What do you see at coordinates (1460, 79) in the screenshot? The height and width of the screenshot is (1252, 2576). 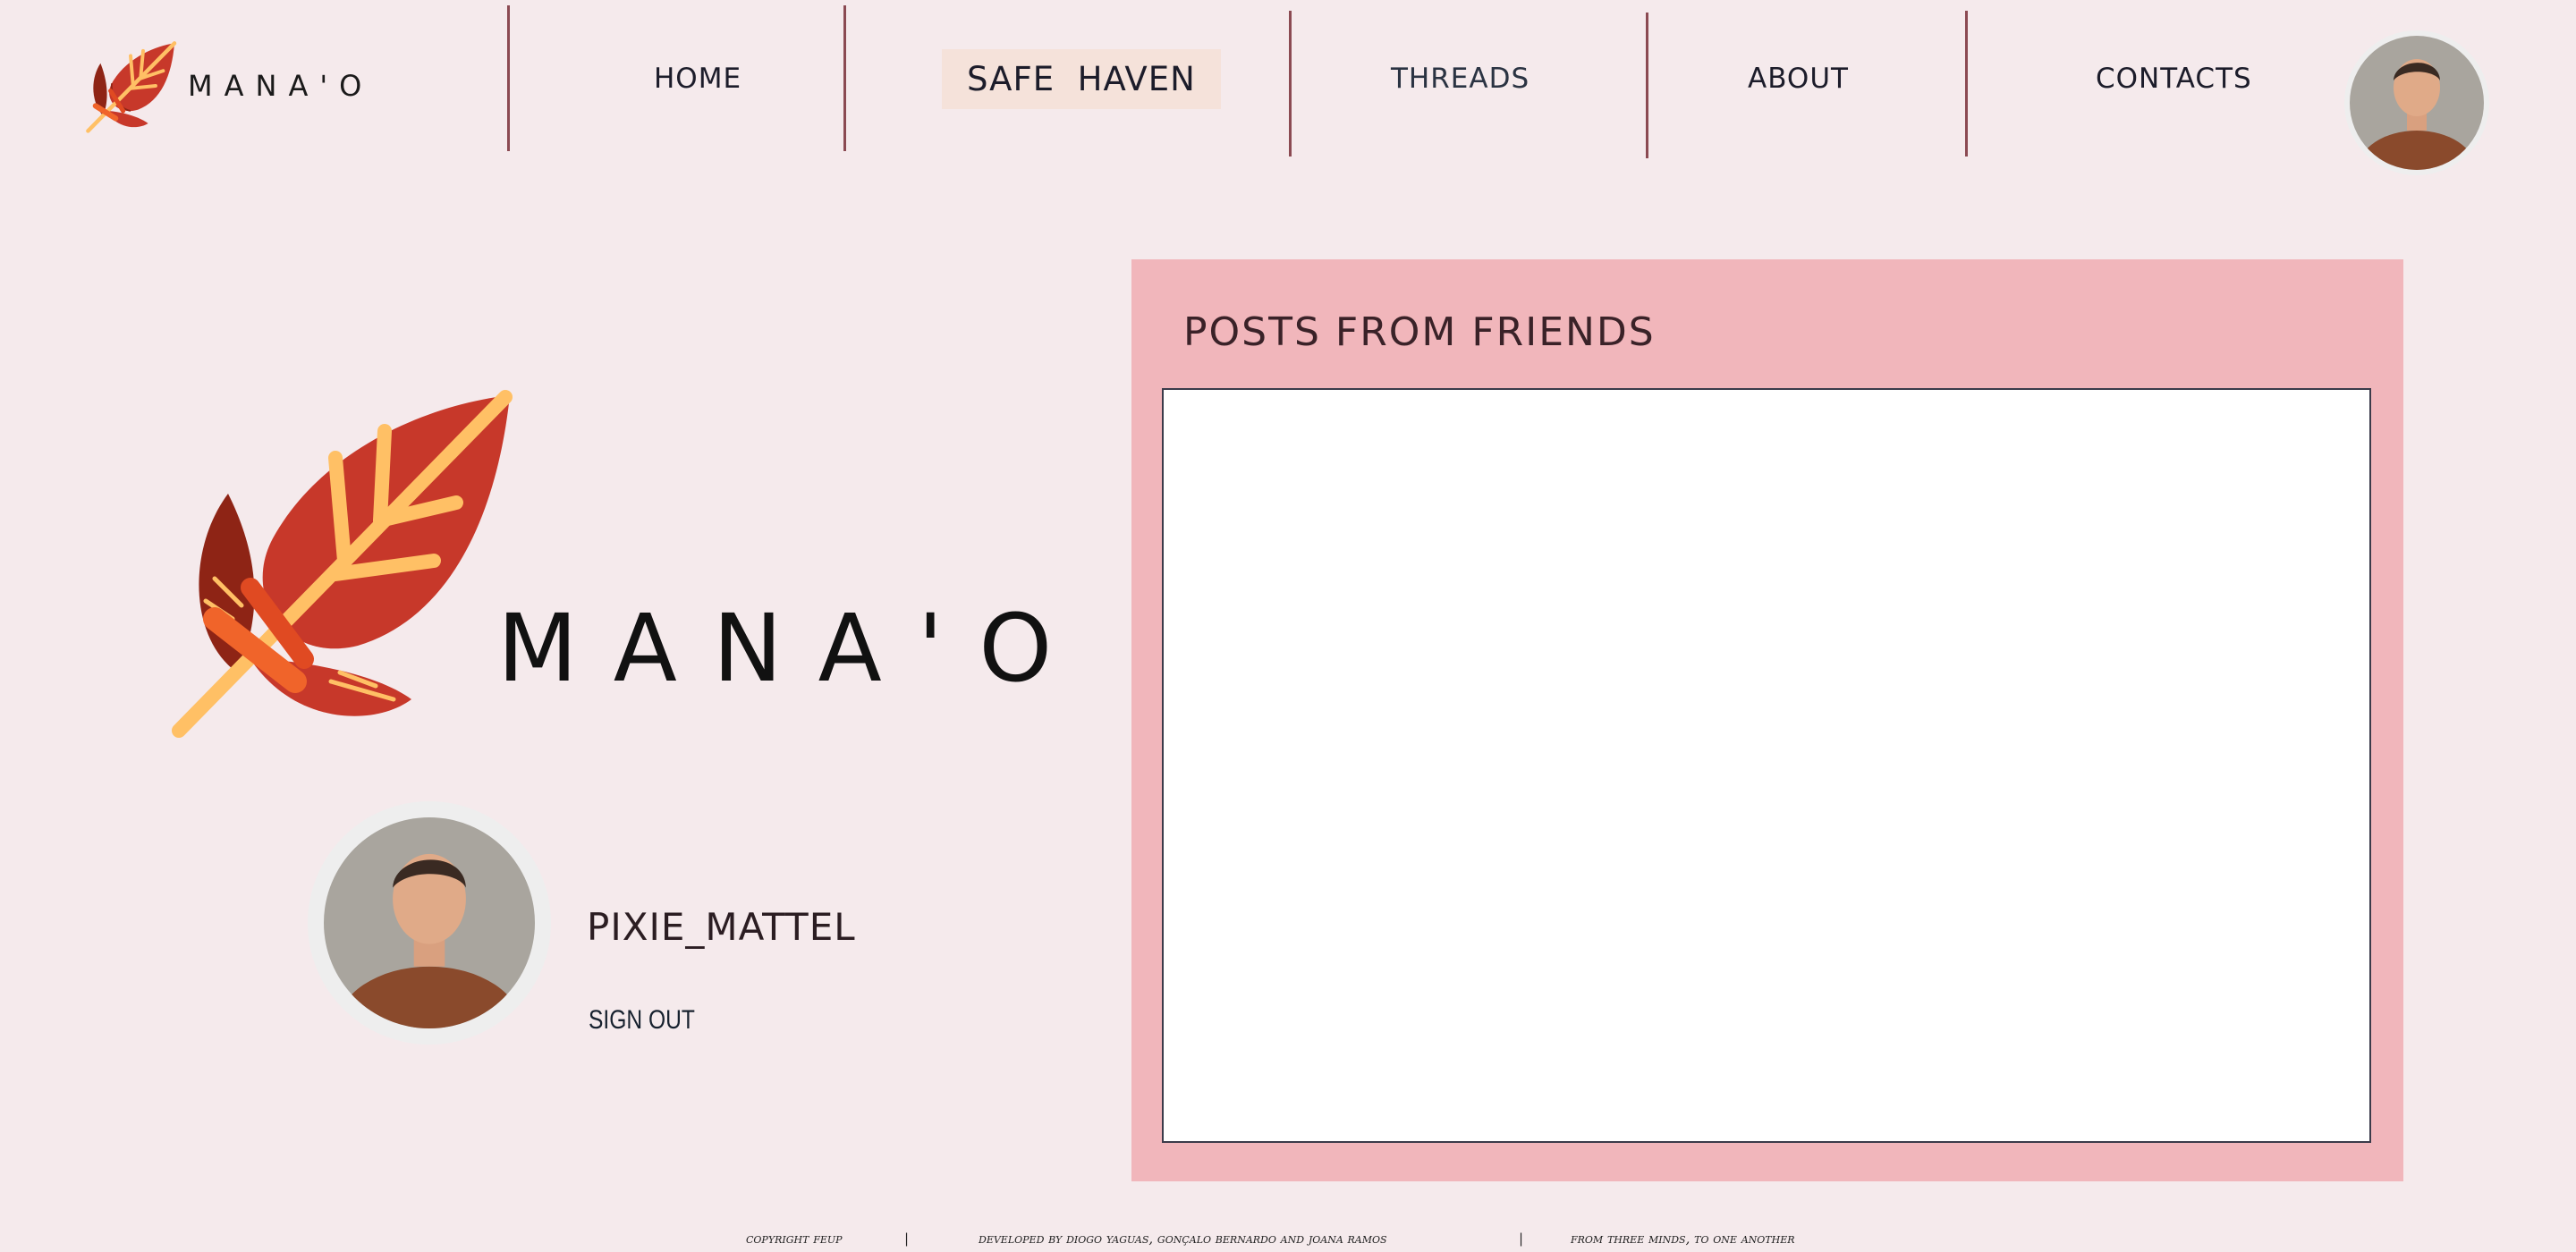 I see `nav-threads-link: THREADS` at bounding box center [1460, 79].